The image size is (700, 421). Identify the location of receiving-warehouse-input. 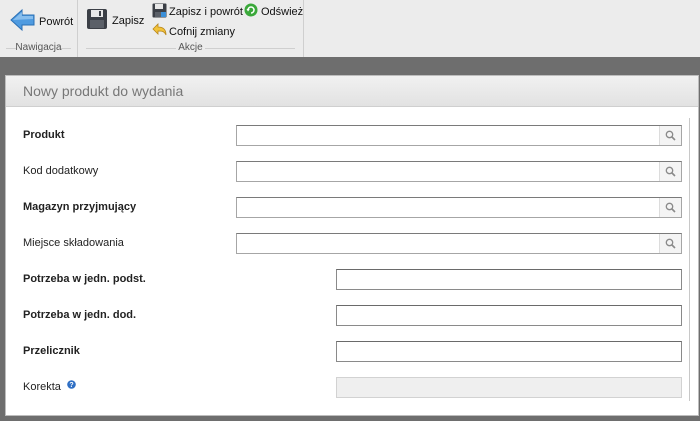
(448, 207).